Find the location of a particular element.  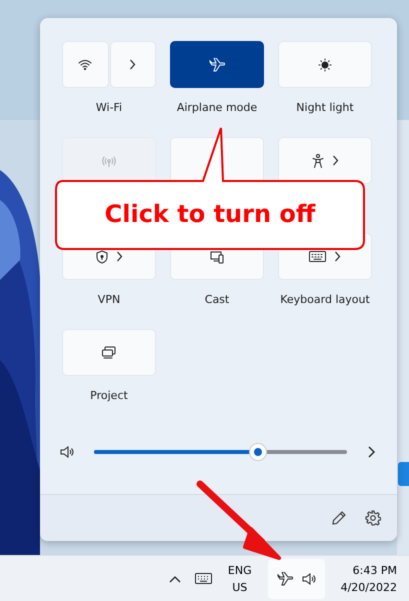

wifi-icon is located at coordinates (85, 64).